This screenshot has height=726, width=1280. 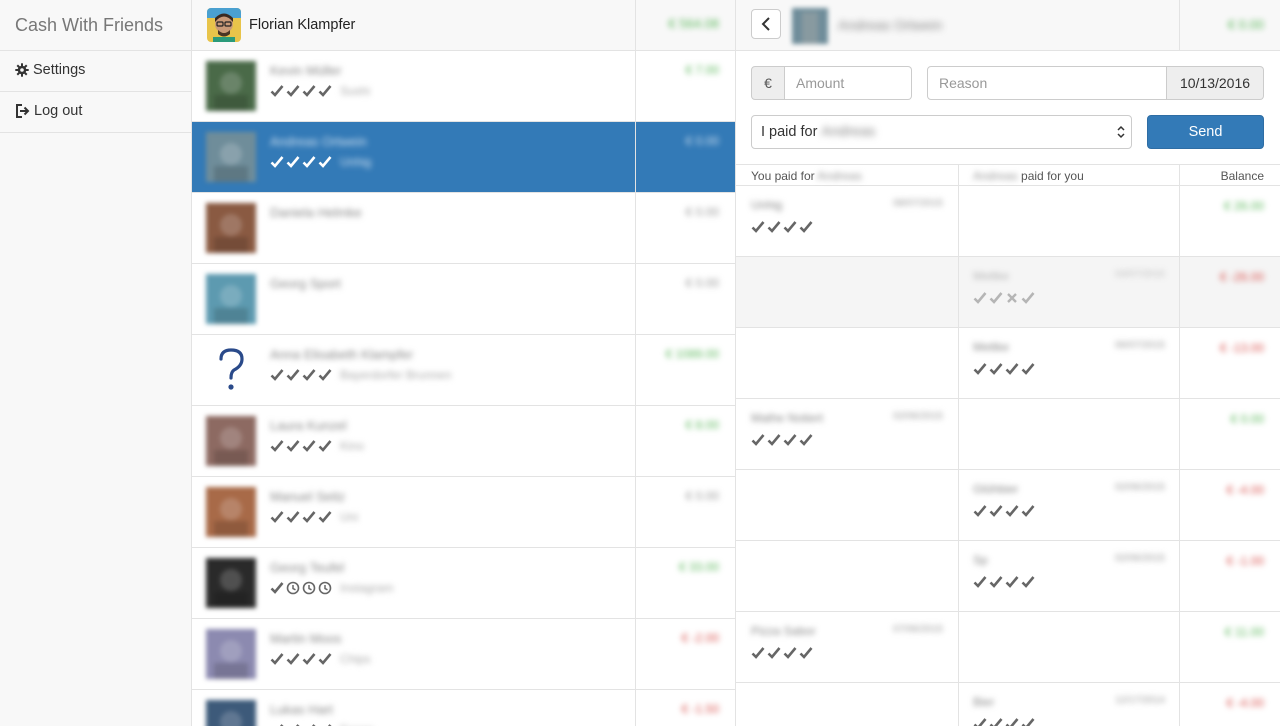 I want to click on column-you-paid: You paid for Andreas, so click(x=806, y=176).